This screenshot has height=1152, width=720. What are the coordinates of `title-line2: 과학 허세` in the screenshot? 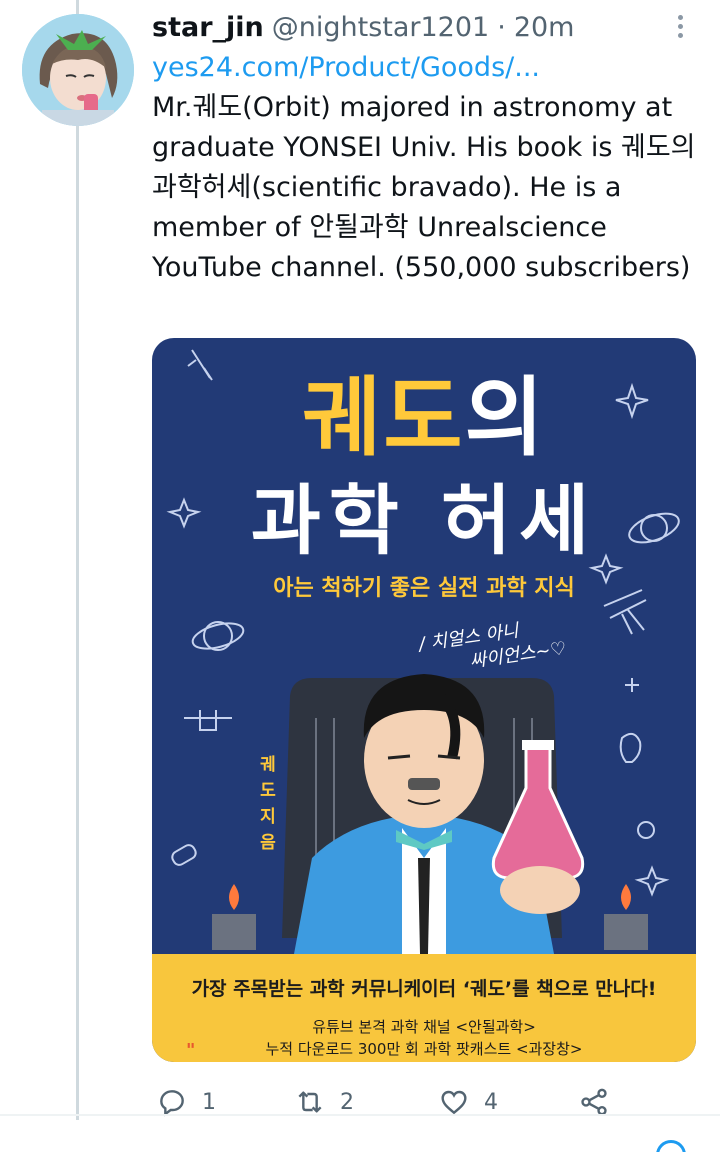 It's located at (424, 520).